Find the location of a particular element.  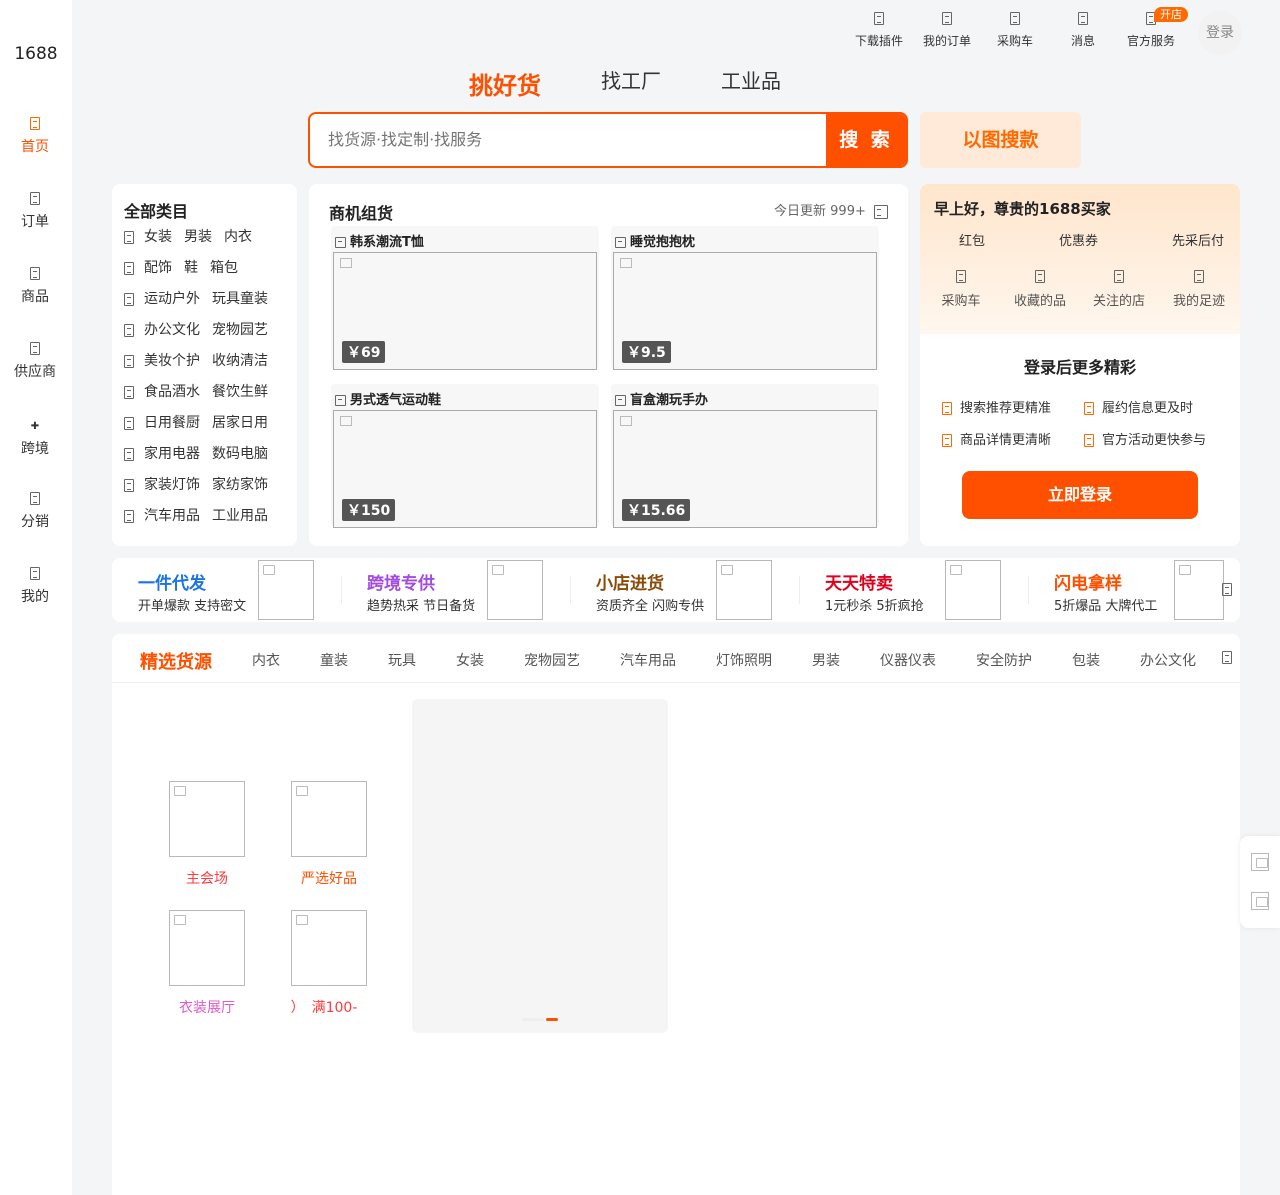

business-card-label: 韩系潮流T恤 is located at coordinates (379, 240).